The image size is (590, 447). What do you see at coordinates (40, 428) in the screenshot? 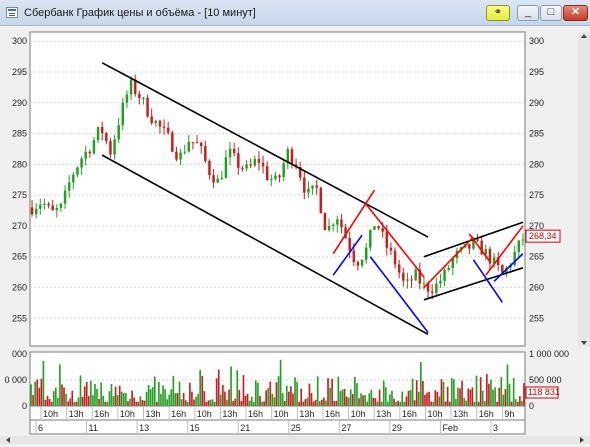
I see `date-label: 6` at bounding box center [40, 428].